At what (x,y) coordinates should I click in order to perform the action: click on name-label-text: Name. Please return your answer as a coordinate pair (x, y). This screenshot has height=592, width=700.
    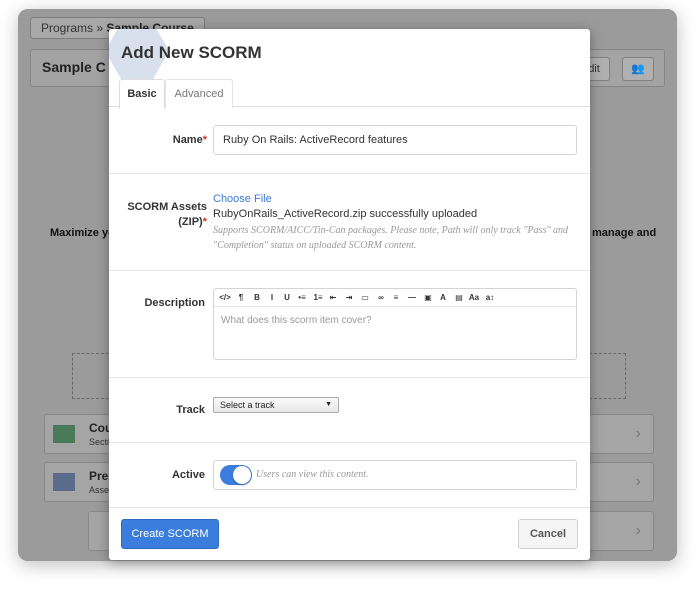
    Looking at the image, I should click on (187, 140).